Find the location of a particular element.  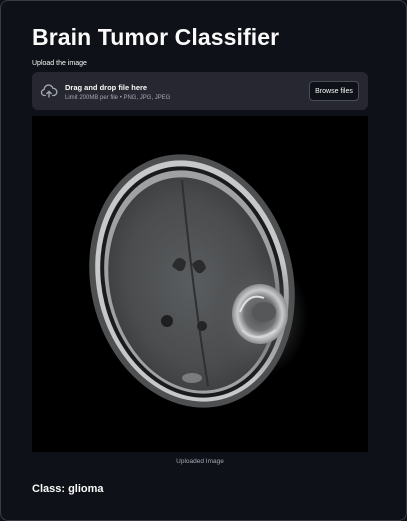

classification-result: Class: glioma is located at coordinates (68, 489).